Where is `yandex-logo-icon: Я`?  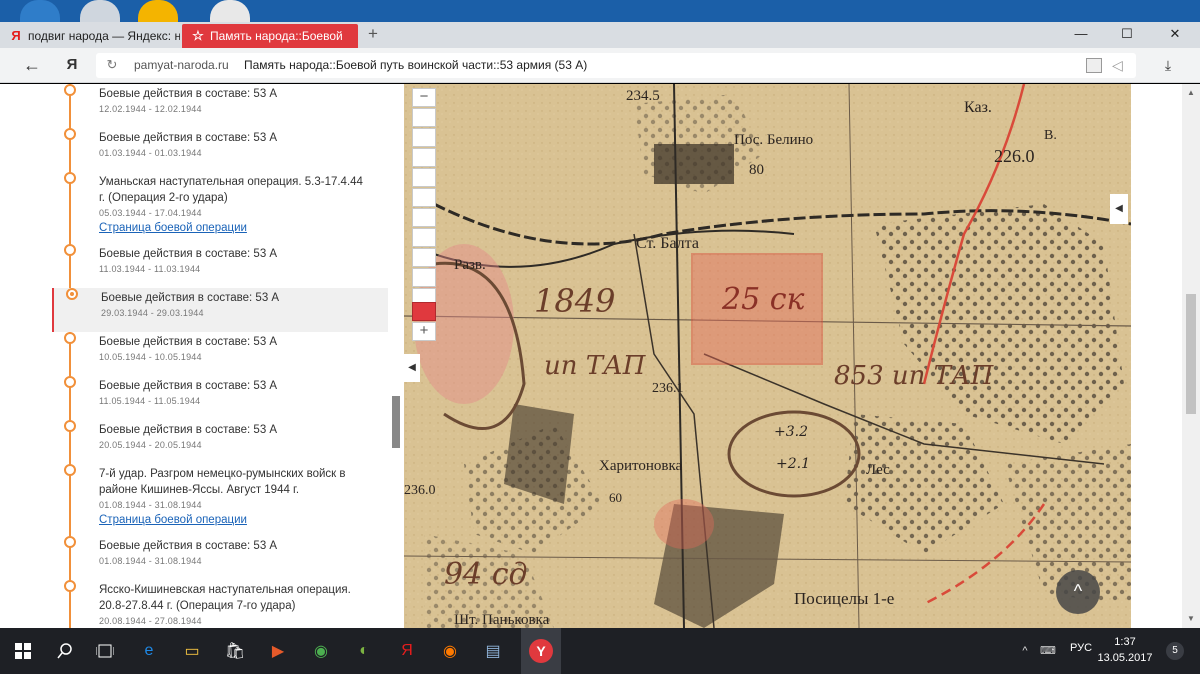 yandex-logo-icon: Я is located at coordinates (72, 65).